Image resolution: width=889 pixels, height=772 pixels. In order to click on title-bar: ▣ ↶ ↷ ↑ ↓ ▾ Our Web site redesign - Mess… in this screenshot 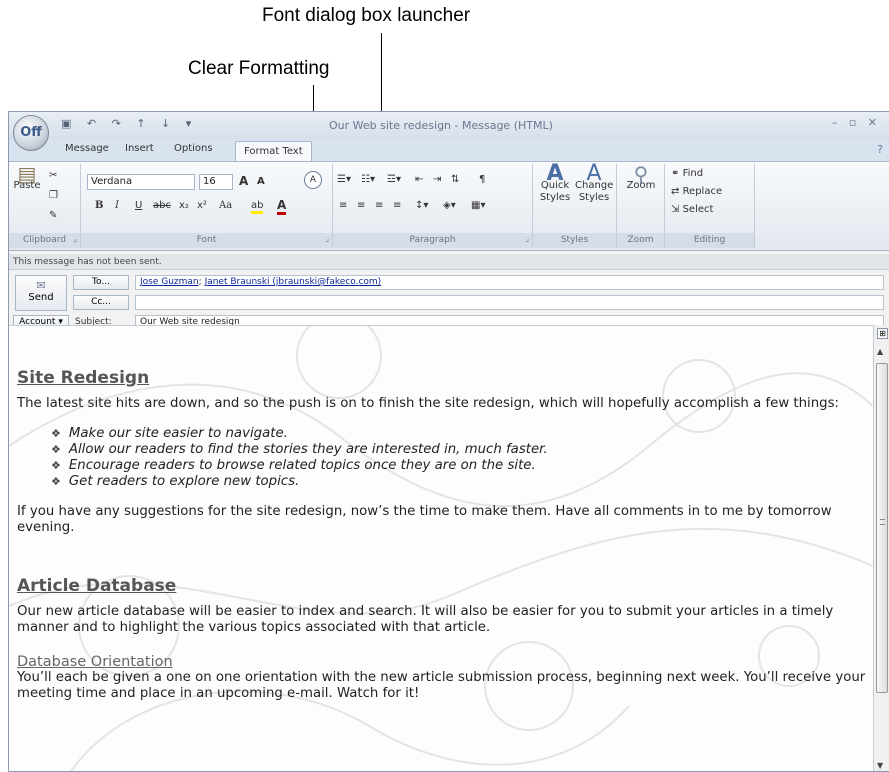, I will do `click(449, 125)`.